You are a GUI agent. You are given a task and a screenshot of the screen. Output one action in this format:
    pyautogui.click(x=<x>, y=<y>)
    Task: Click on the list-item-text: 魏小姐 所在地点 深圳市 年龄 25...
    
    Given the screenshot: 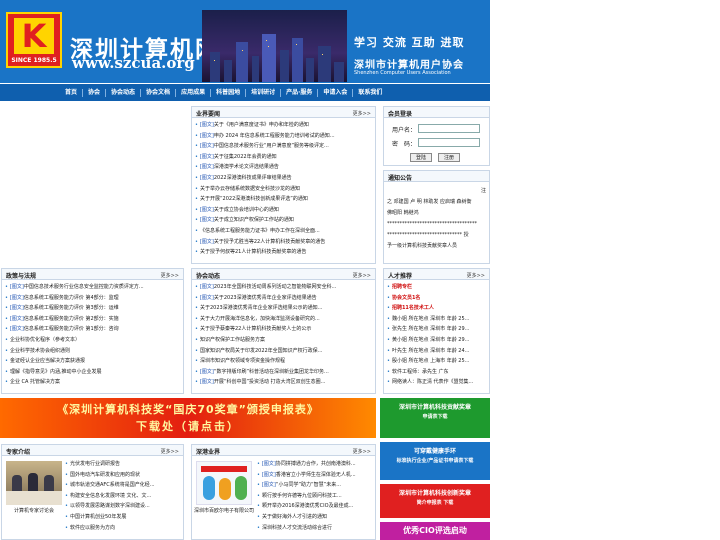 What is the action you would take?
    pyautogui.click(x=430, y=318)
    